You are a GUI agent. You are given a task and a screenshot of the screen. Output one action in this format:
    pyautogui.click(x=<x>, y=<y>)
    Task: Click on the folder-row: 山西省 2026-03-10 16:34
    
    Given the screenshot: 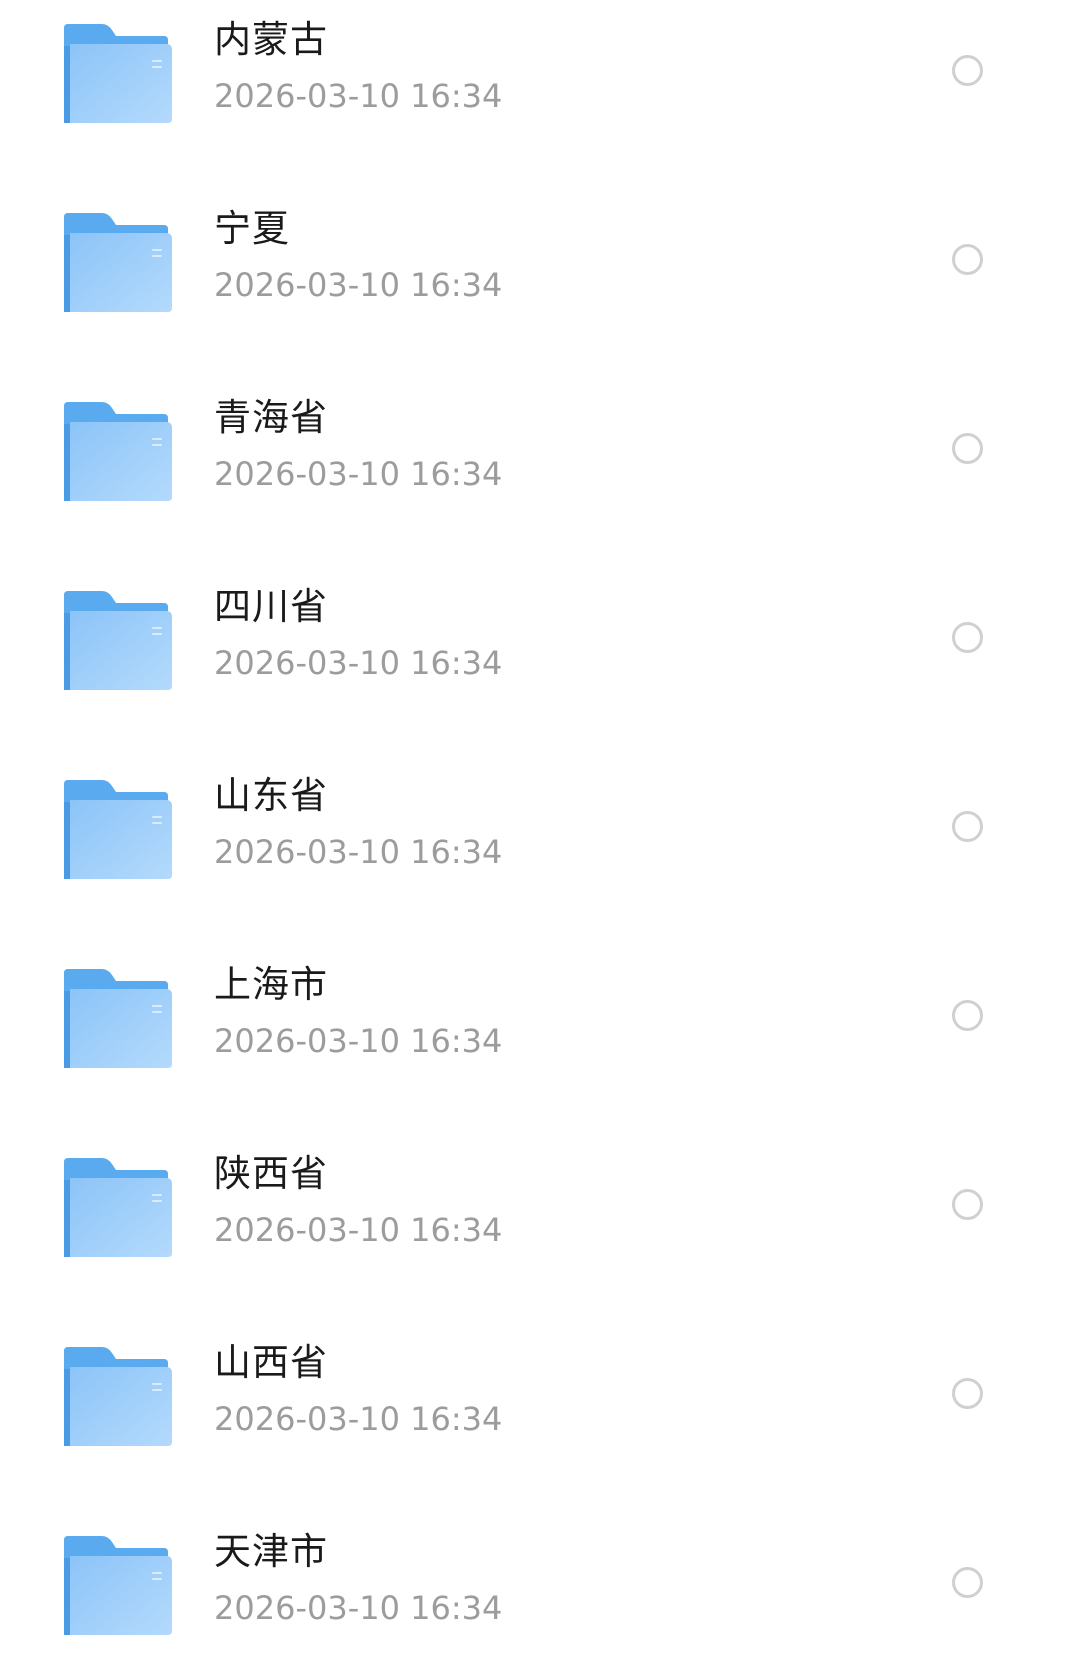 What is the action you would take?
    pyautogui.click(x=540, y=1417)
    